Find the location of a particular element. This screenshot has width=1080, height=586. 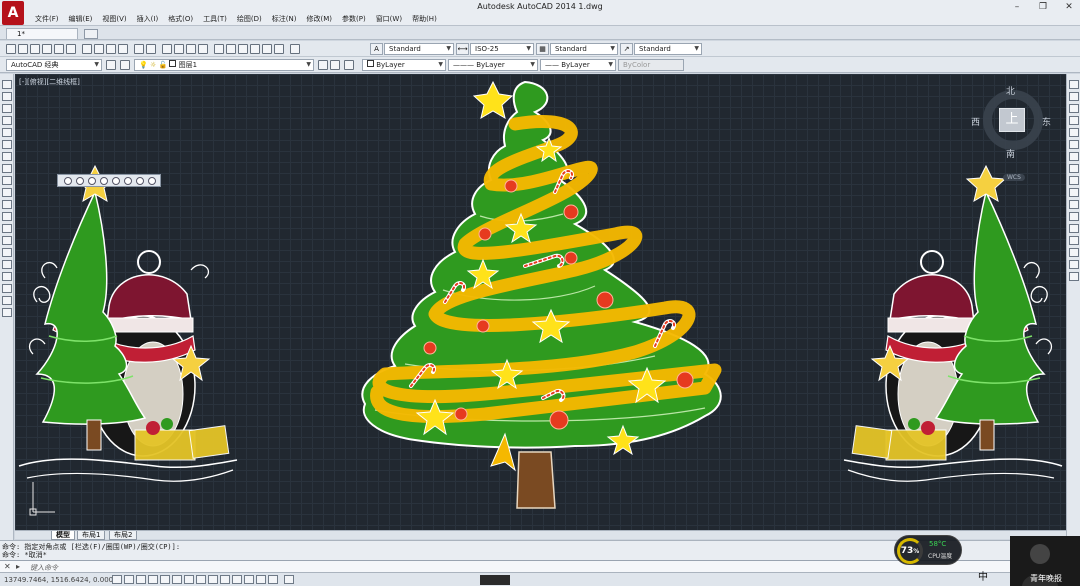

workspace-settings-icon is located at coordinates (111, 65).